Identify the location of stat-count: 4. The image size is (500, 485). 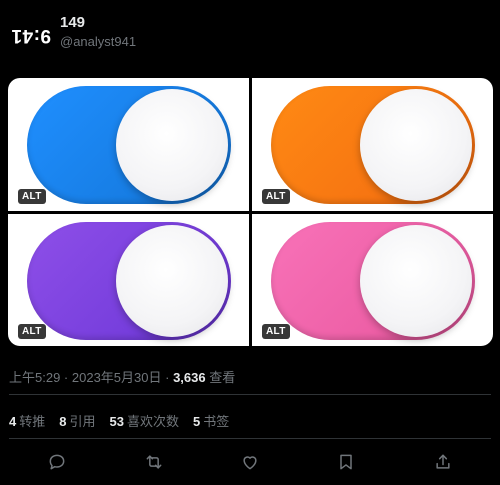
(13, 421).